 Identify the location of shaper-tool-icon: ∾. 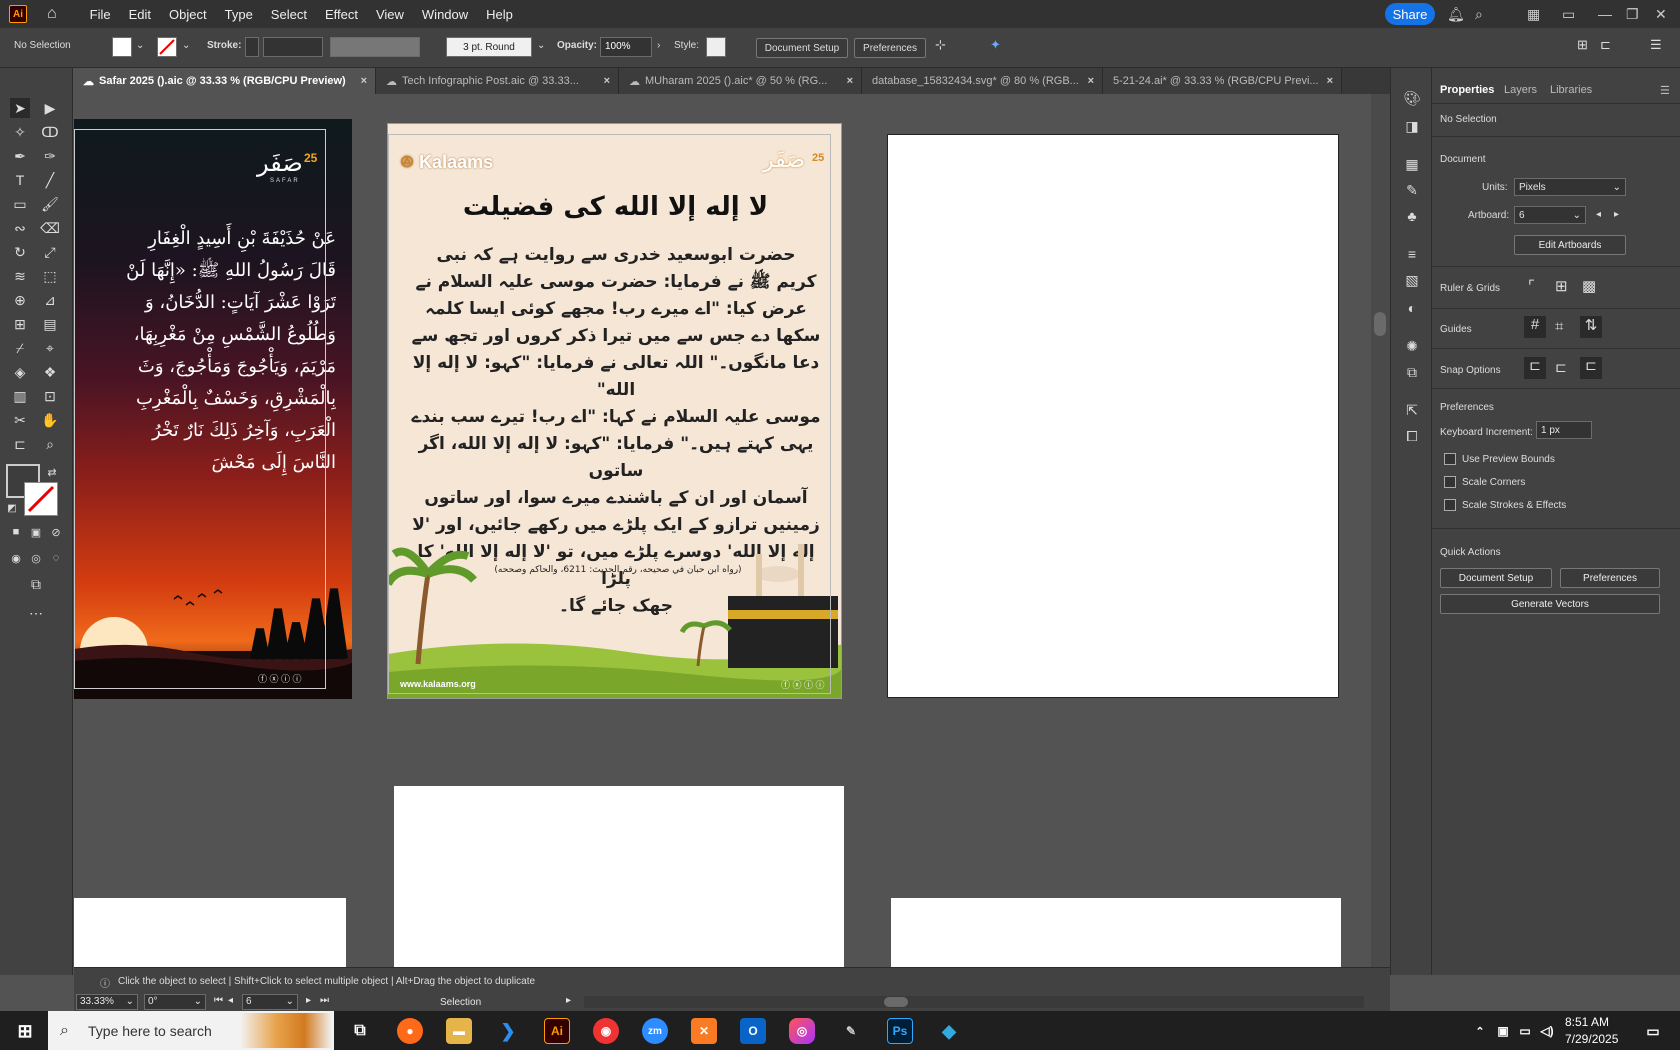
(20, 228).